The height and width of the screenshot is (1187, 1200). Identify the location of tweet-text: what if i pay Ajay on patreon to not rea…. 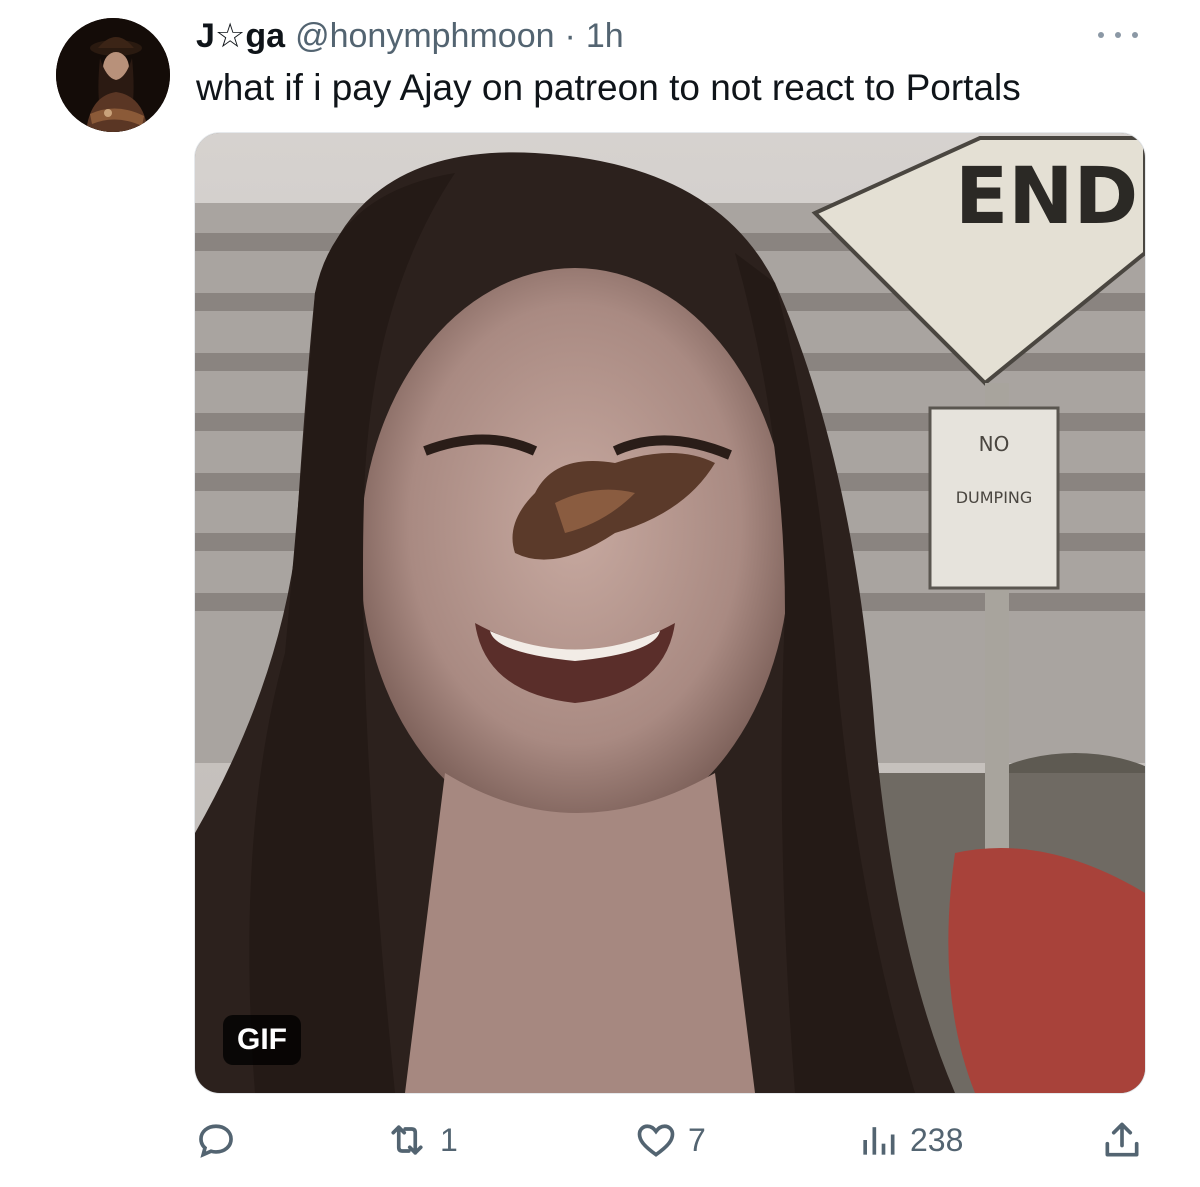
(608, 87).